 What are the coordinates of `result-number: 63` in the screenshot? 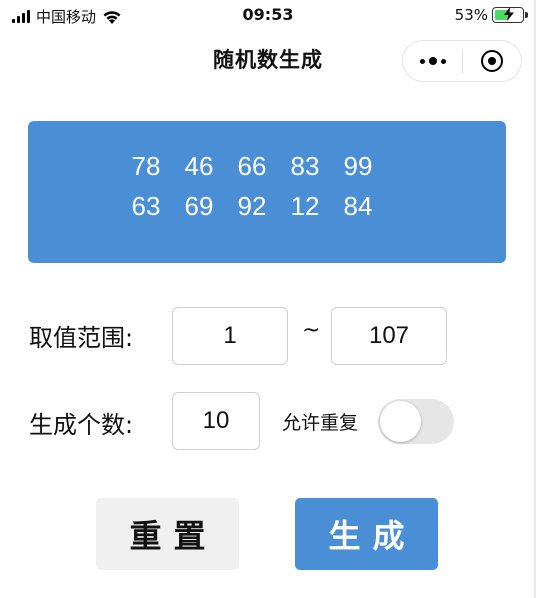 It's located at (146, 206).